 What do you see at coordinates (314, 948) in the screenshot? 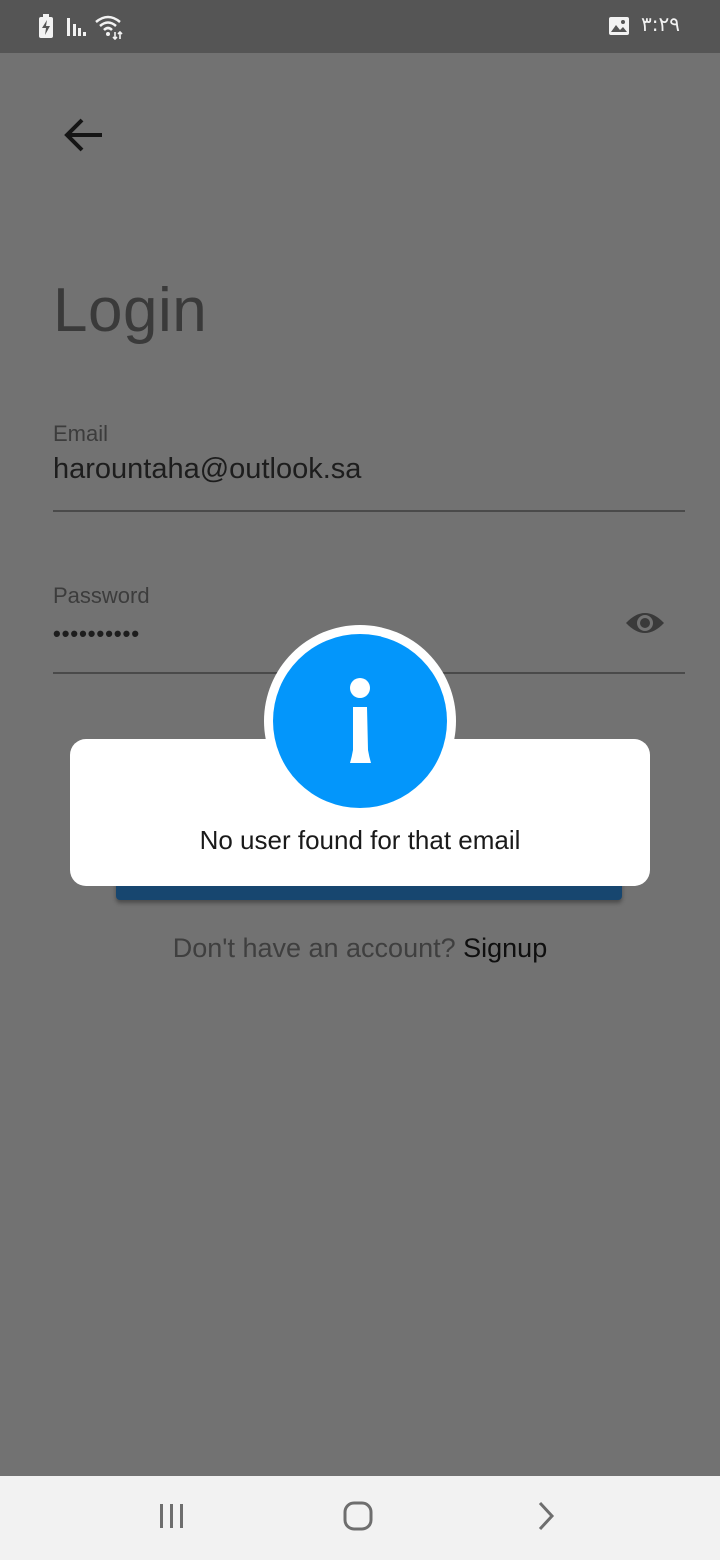
I see `signup-prompt: Don't have an account?` at bounding box center [314, 948].